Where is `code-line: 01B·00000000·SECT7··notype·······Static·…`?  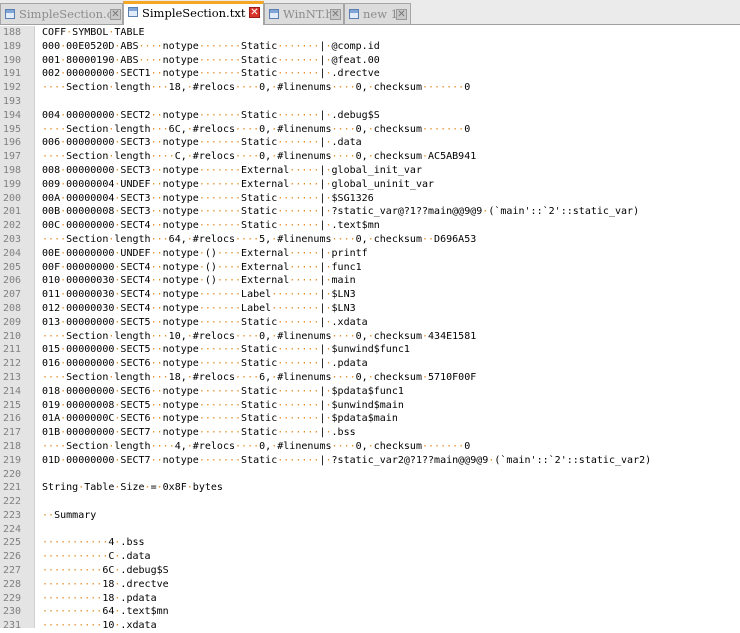
code-line: 01B·00000000·SECT7··notype·······Static·… is located at coordinates (199, 433).